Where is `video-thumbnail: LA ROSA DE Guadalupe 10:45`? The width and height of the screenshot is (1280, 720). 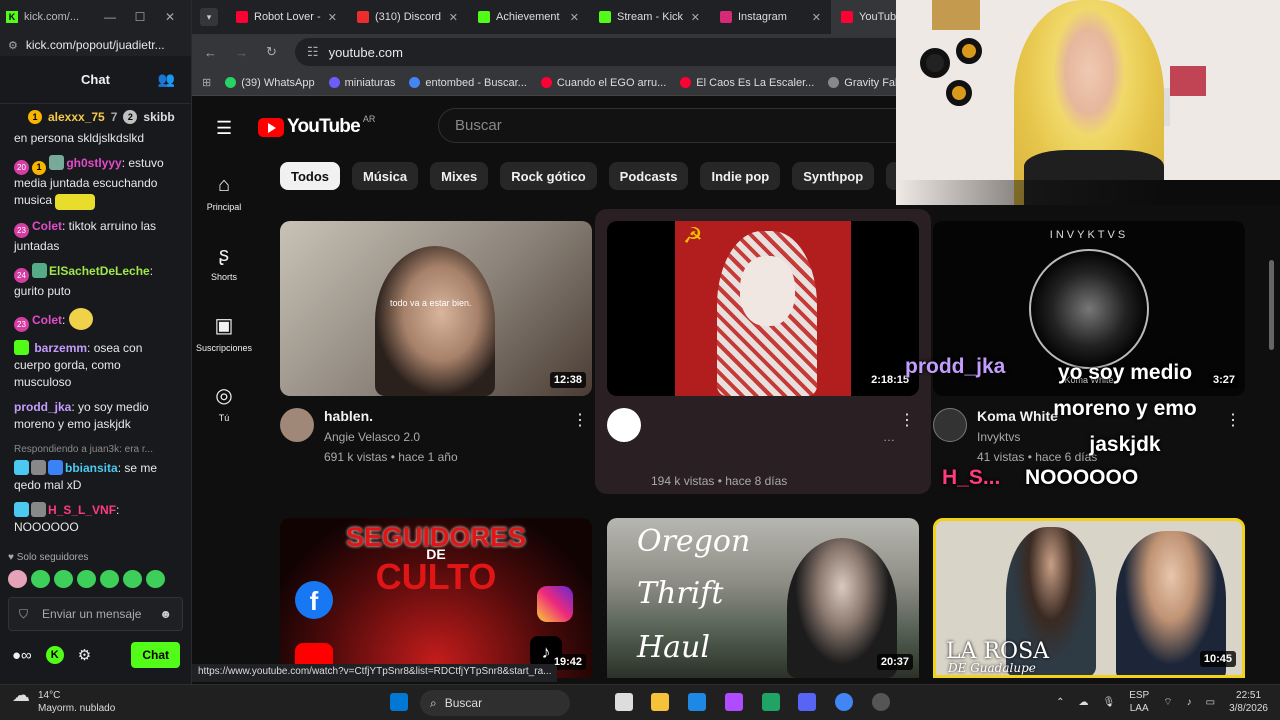 video-thumbnail: LA ROSA DE Guadalupe 10:45 is located at coordinates (1089, 598).